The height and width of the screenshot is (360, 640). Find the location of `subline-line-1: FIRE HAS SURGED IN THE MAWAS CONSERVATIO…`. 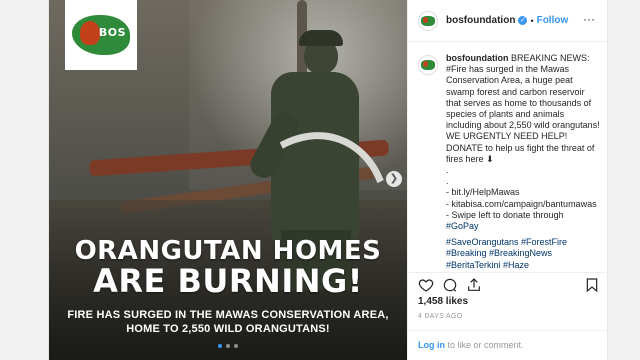

subline-line-1: FIRE HAS SURGED IN THE MAWAS CONSERVATIO… is located at coordinates (228, 315).